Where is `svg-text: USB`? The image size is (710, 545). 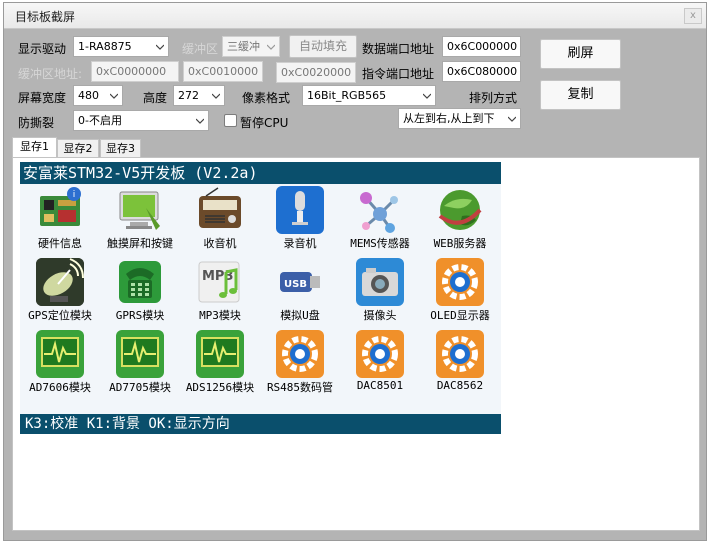
svg-text: USB is located at coordinates (295, 284).